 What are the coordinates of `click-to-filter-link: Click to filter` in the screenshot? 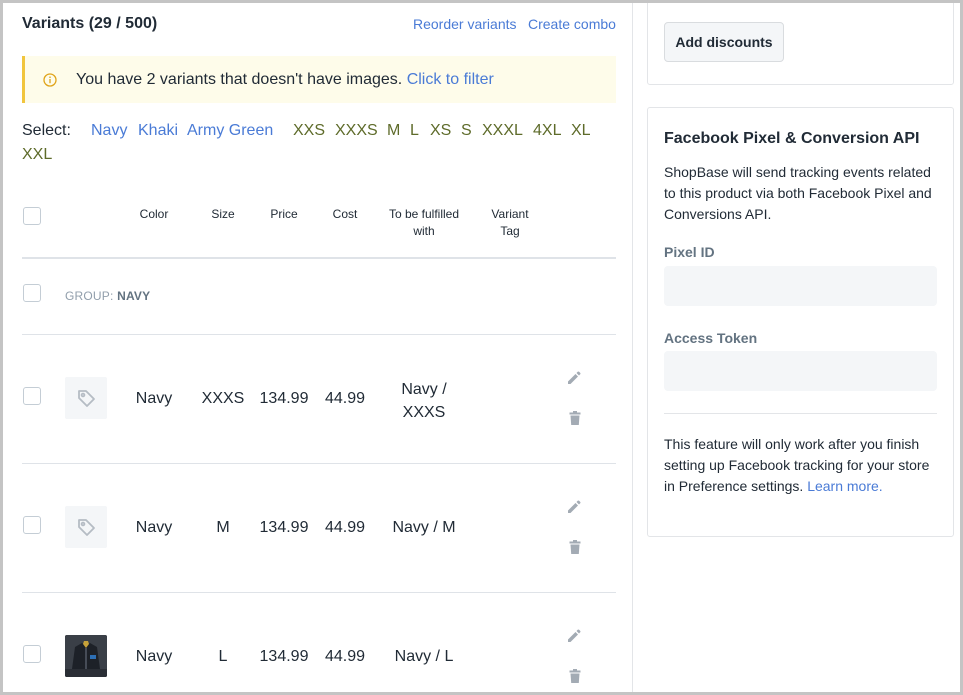 It's located at (450, 79).